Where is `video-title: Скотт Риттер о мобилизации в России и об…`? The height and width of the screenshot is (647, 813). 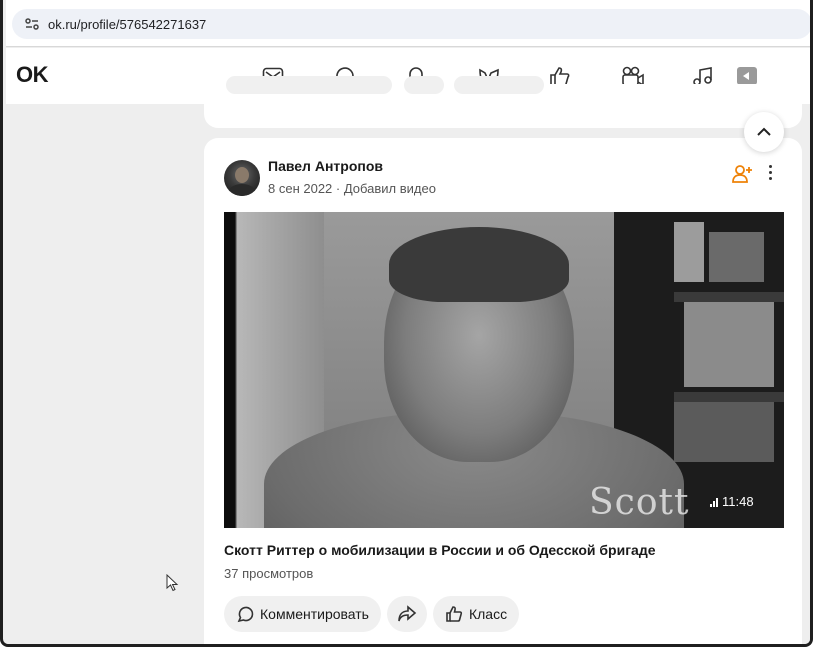
video-title: Скотт Риттер о мобилизации в России и об… is located at coordinates (440, 550).